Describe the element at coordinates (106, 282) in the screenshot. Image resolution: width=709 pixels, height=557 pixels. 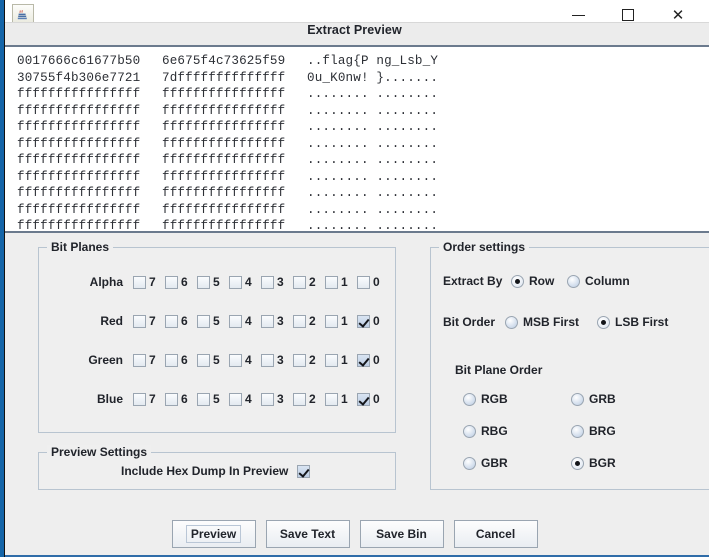
I see `channel-label: Alpha` at that location.